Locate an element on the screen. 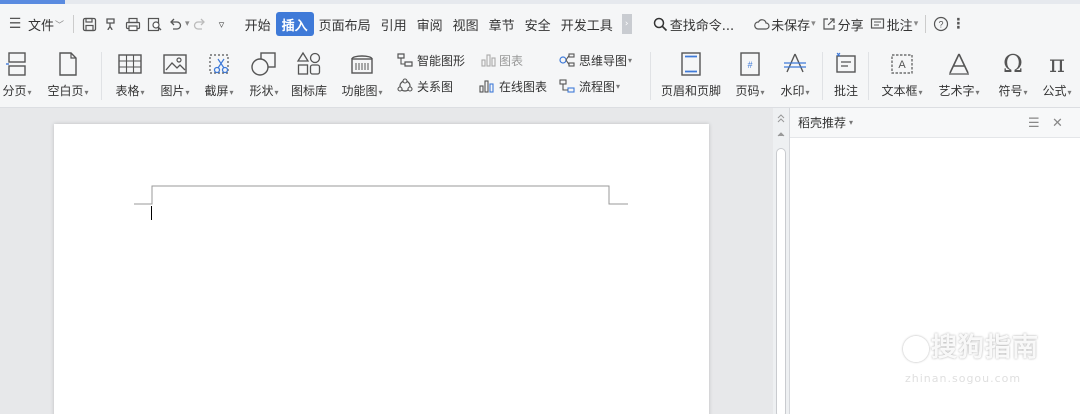  smart-art-button: 智能图形 is located at coordinates (430, 60).